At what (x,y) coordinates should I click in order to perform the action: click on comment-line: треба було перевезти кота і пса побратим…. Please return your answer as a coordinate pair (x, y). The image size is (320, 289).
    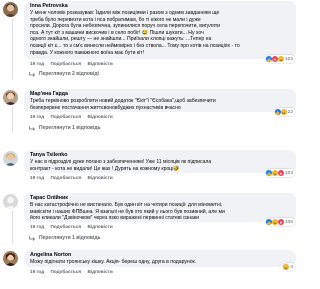
    Looking at the image, I should click on (115, 19).